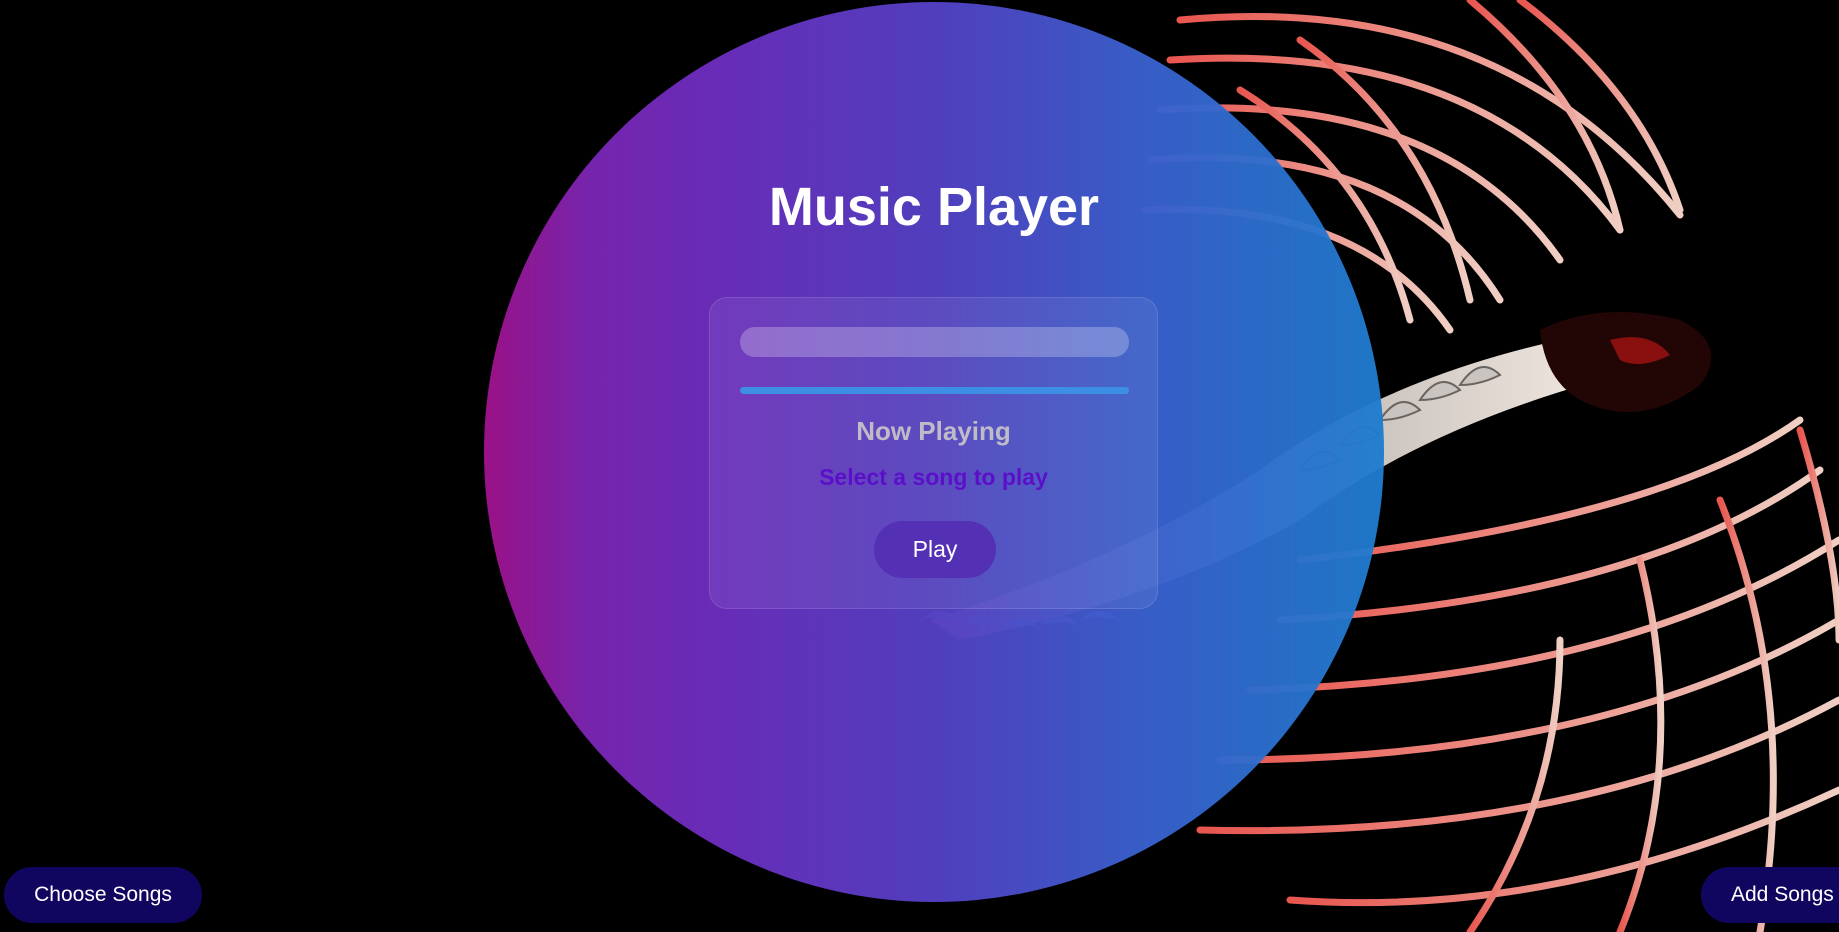 This screenshot has height=932, width=1839. What do you see at coordinates (933, 431) in the screenshot?
I see `now-playing-label: Now Playing` at bounding box center [933, 431].